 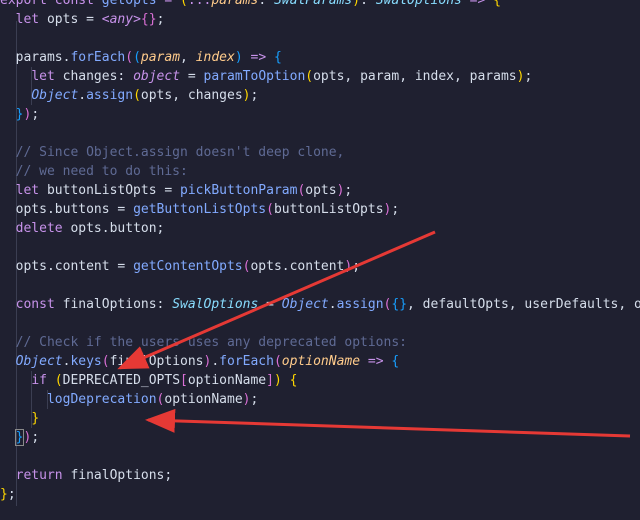 What do you see at coordinates (388, 423) in the screenshot?
I see `red-arrow-to-logdeprecation` at bounding box center [388, 423].